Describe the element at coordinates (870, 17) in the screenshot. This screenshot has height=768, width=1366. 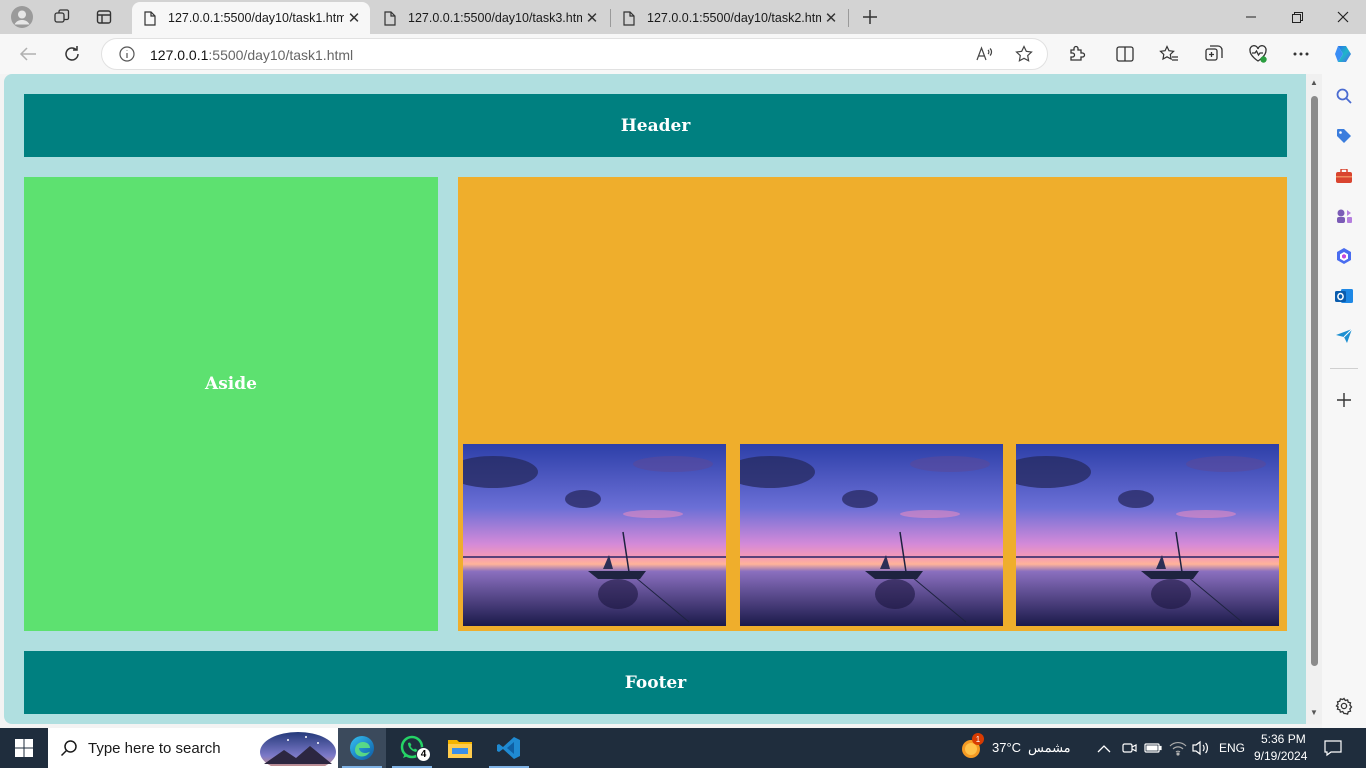
I see `new-tab-icon` at that location.